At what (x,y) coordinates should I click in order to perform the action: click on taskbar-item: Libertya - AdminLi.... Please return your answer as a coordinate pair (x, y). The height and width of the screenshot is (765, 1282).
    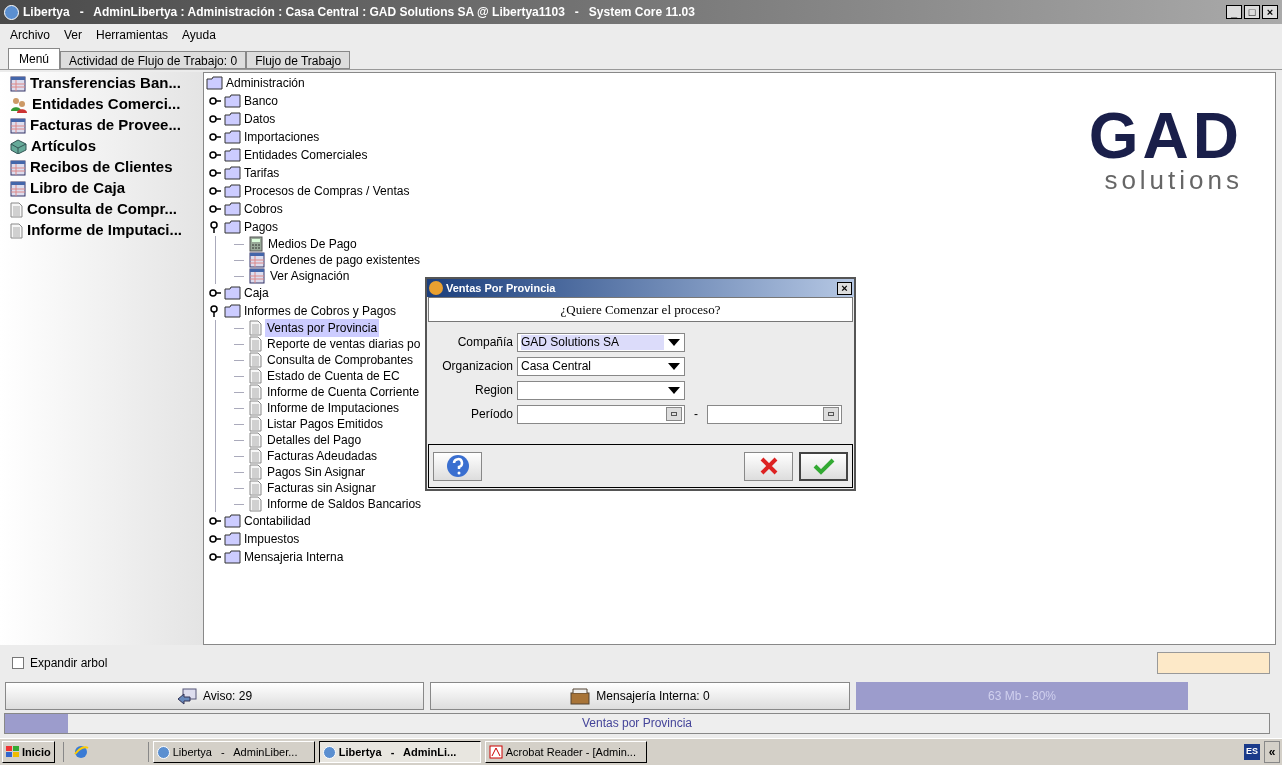
    Looking at the image, I should click on (399, 752).